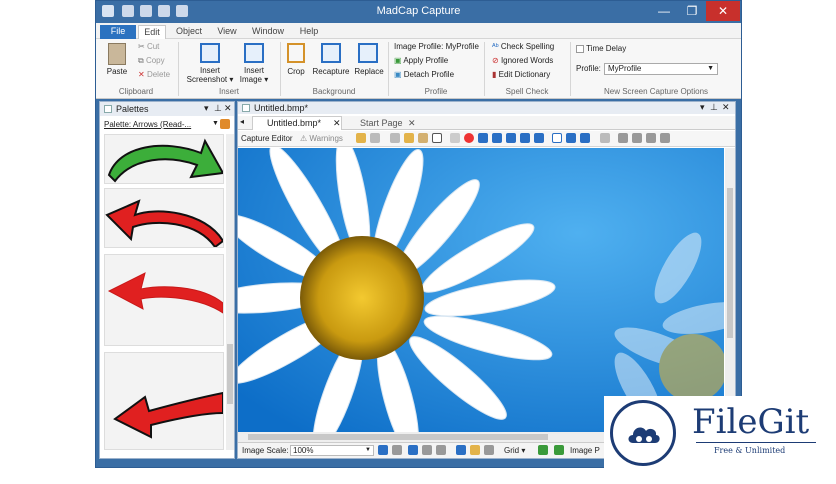 The height and width of the screenshot is (484, 836). I want to click on crop-button: Crop, so click(296, 71).